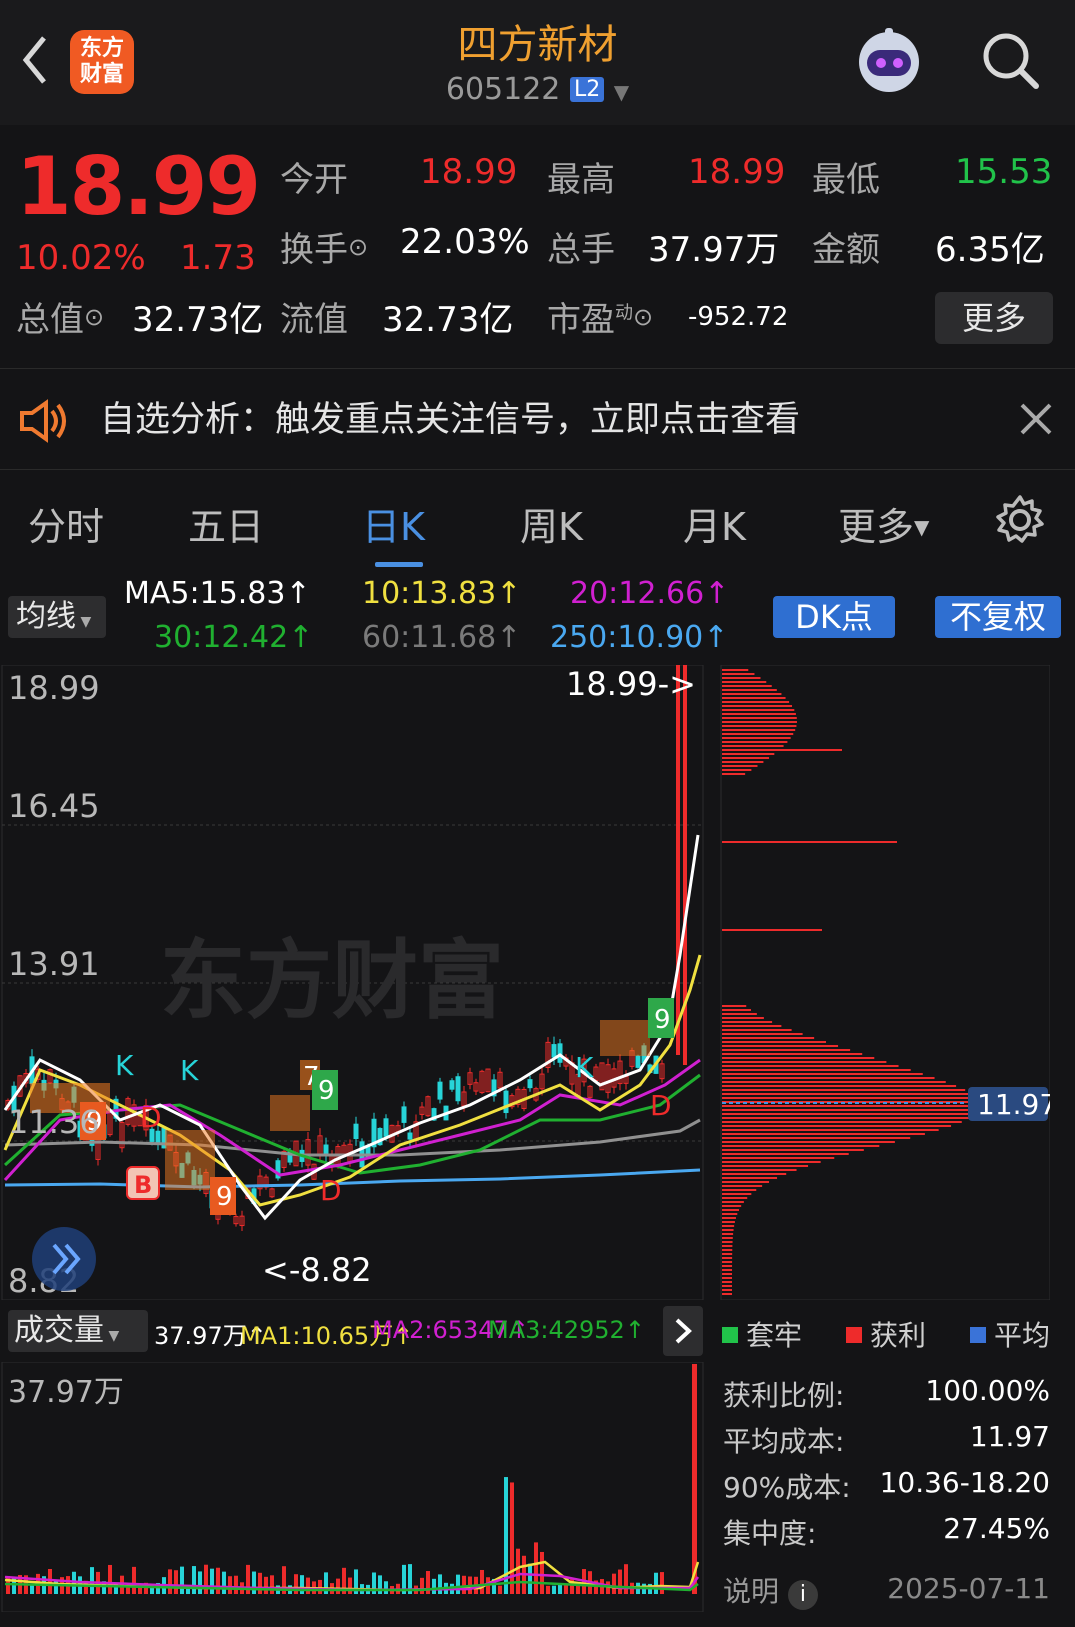 This screenshot has height=1627, width=1075. What do you see at coordinates (218, 258) in the screenshot?
I see `change-amount: 1.73` at bounding box center [218, 258].